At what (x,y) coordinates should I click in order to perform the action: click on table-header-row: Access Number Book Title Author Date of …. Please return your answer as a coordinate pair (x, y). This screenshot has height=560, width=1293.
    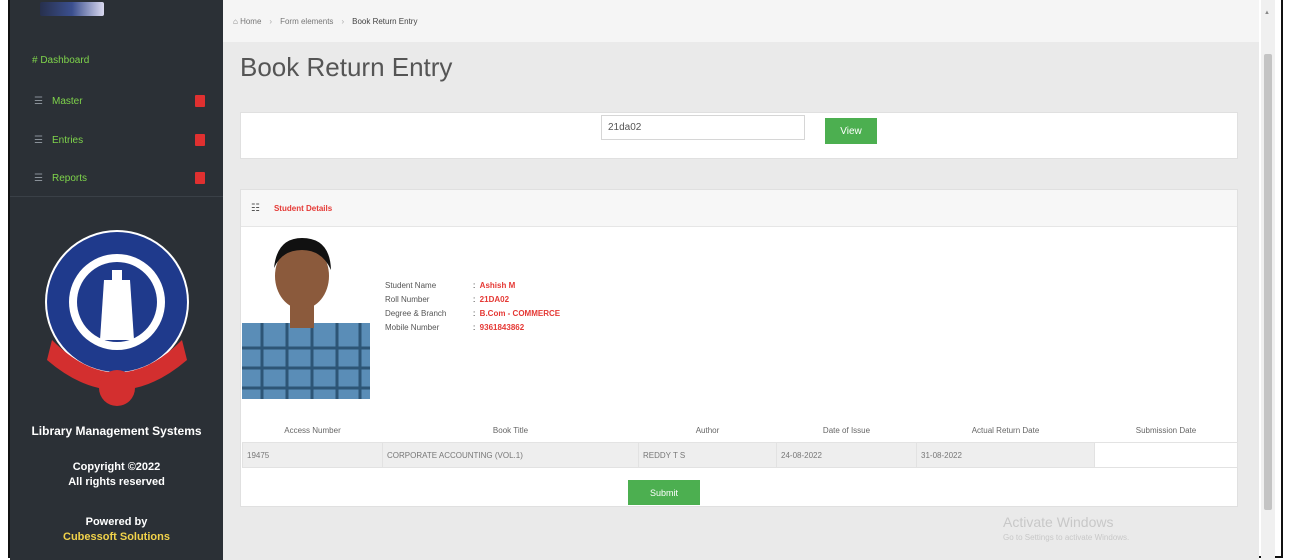
    Looking at the image, I should click on (740, 430).